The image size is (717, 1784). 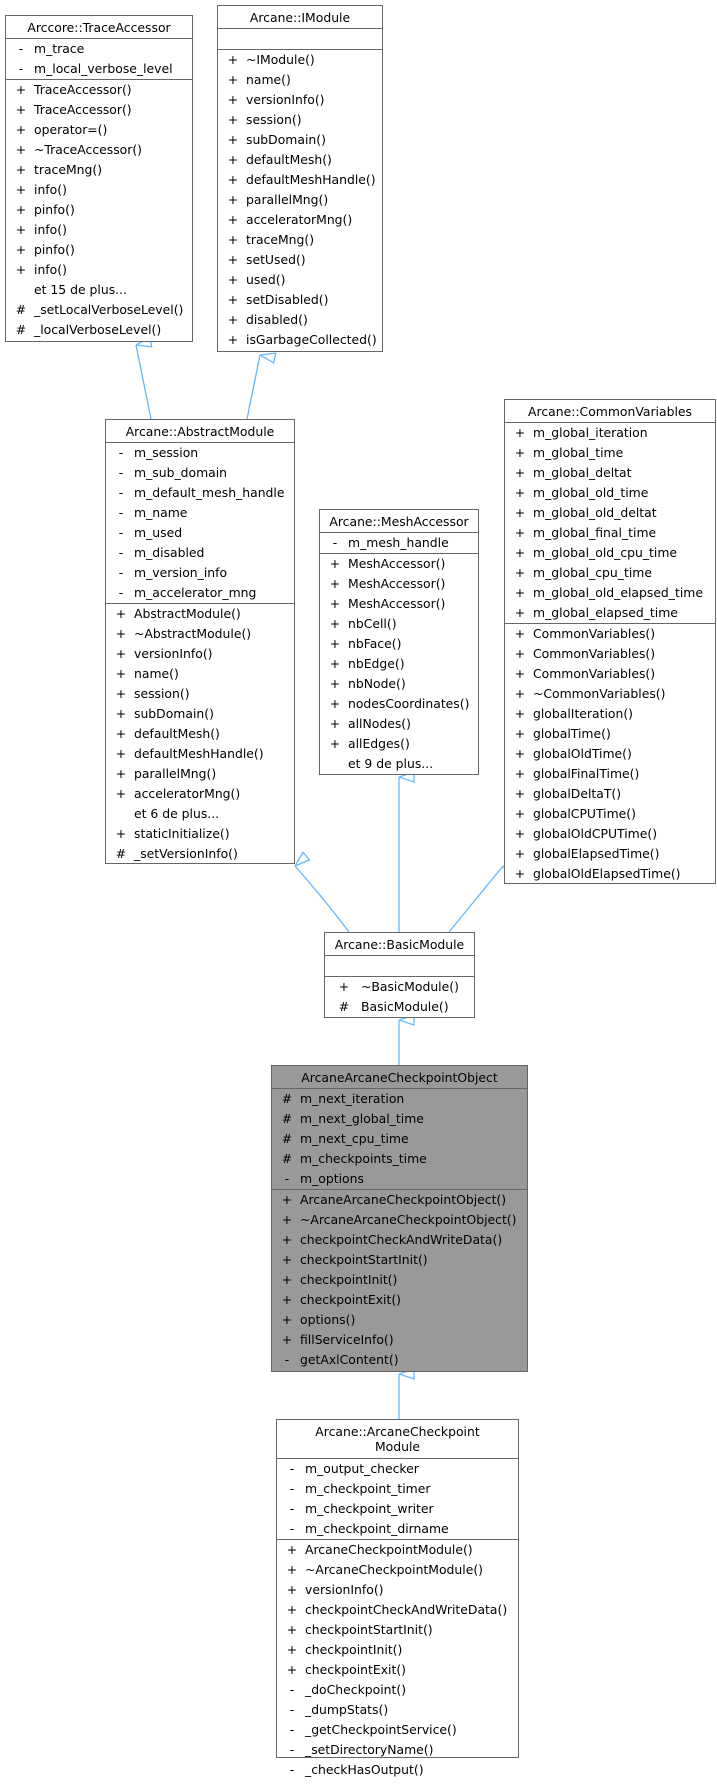 I want to click on method-row: + globalCPUTime(), so click(x=610, y=814).